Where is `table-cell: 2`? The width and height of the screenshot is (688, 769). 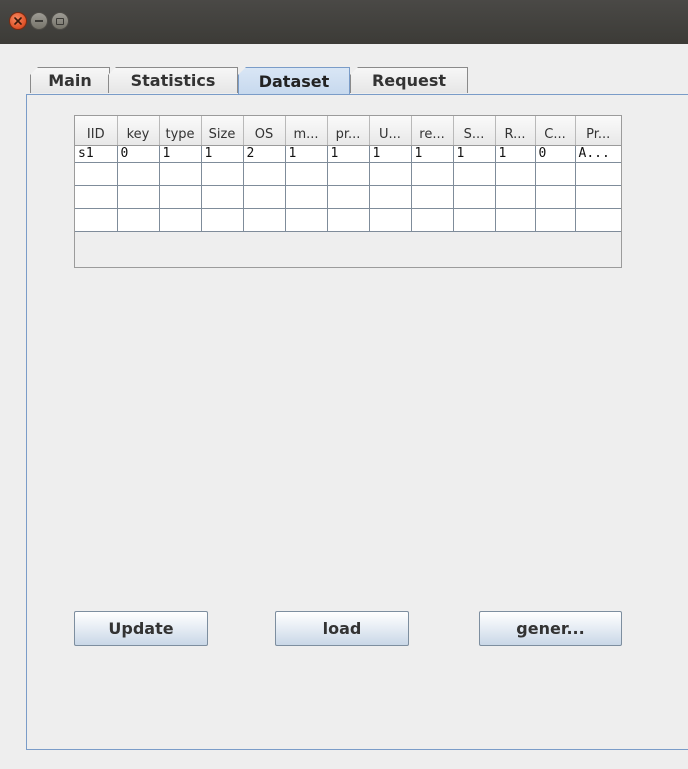
table-cell: 2 is located at coordinates (264, 154).